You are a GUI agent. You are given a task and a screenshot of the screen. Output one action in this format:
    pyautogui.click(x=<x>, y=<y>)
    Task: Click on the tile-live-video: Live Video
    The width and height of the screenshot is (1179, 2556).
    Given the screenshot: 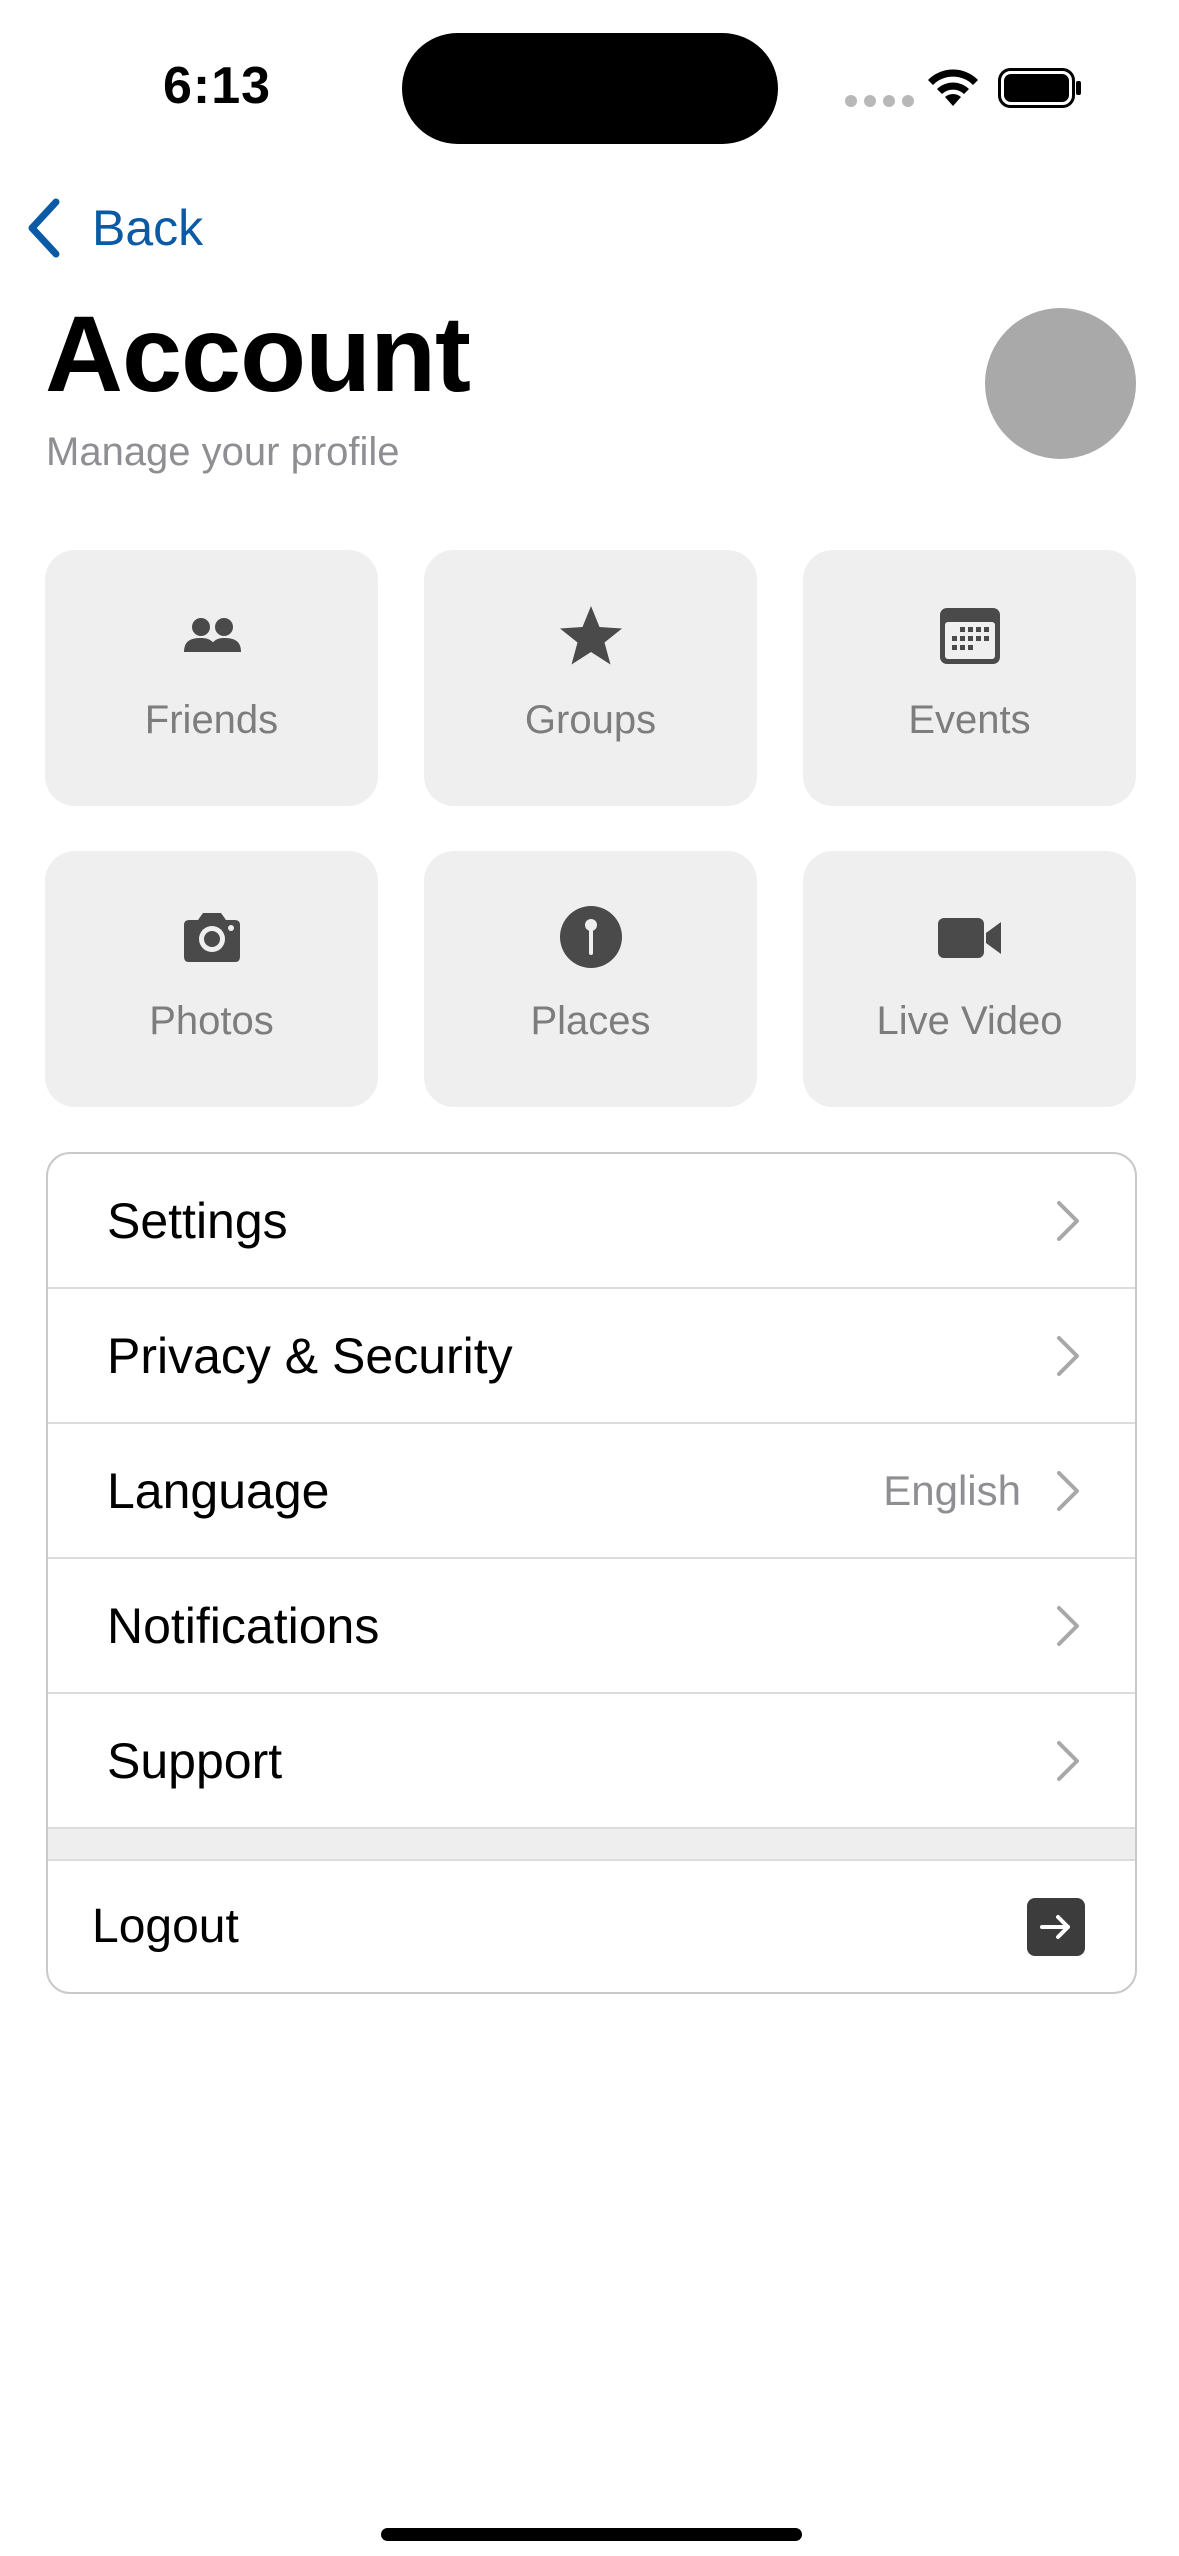 What is the action you would take?
    pyautogui.click(x=969, y=979)
    